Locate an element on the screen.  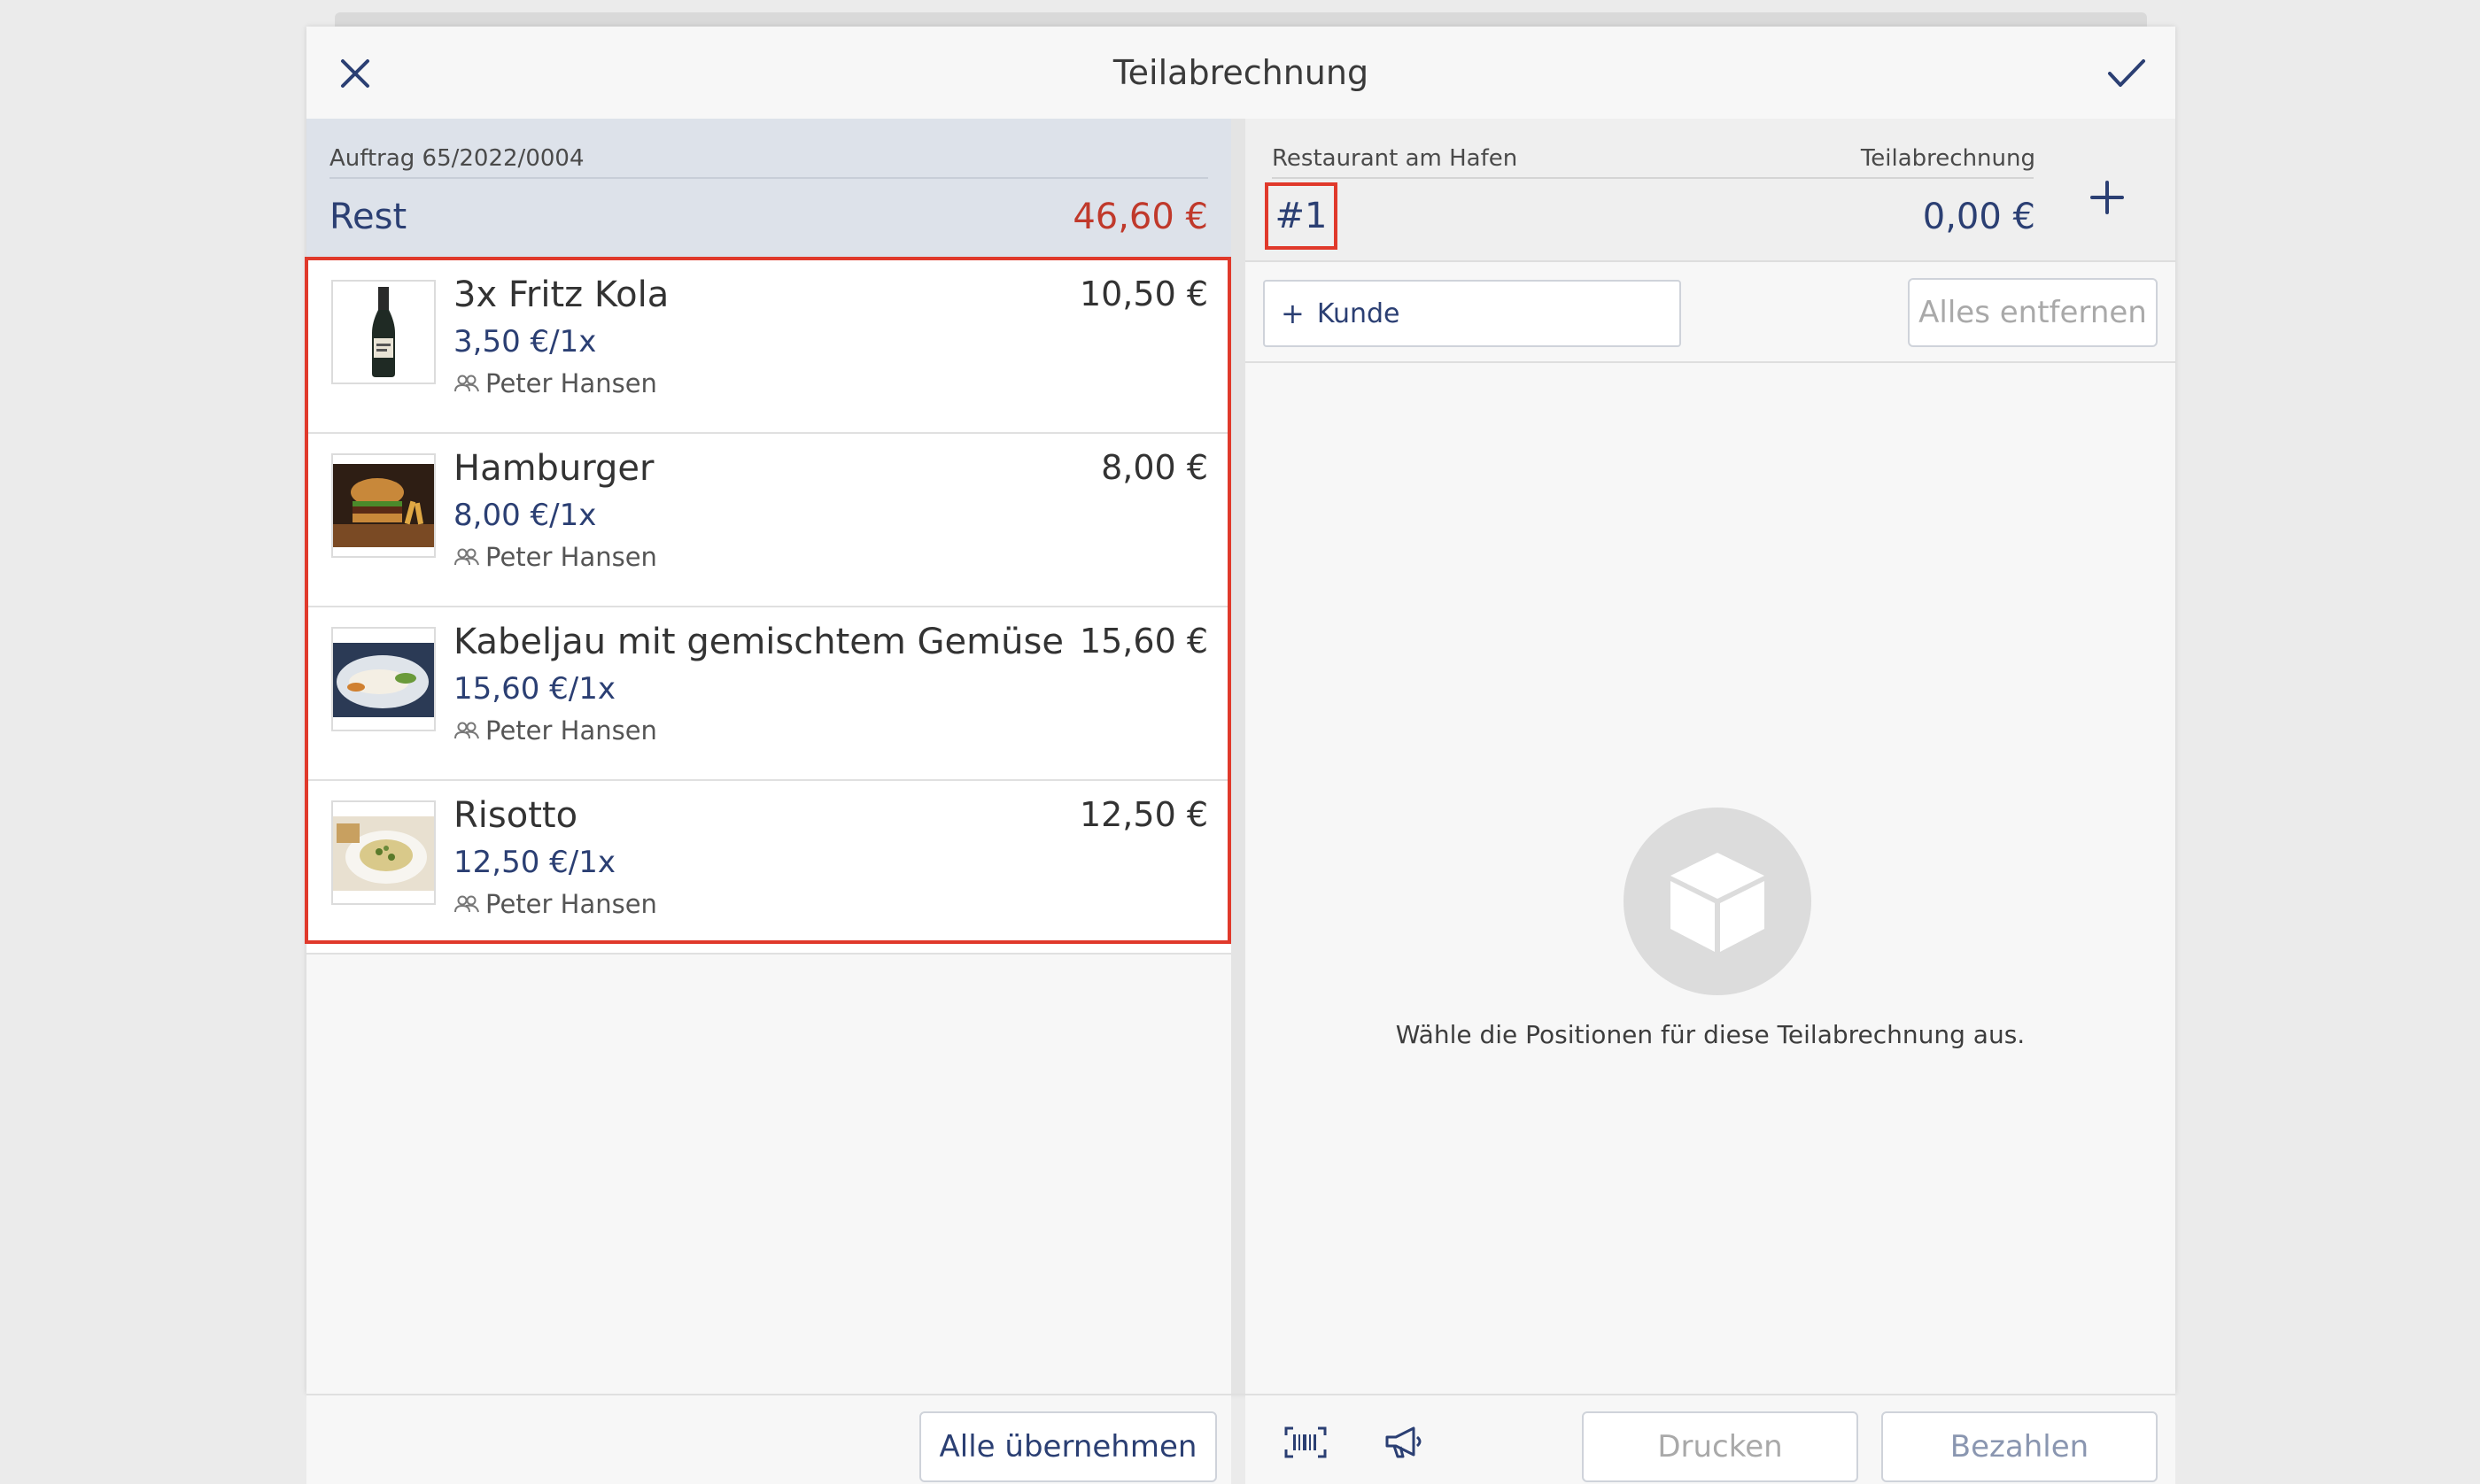
partial-bill-toolbar: + Kunde Alles entfernen is located at coordinates (1710, 312).